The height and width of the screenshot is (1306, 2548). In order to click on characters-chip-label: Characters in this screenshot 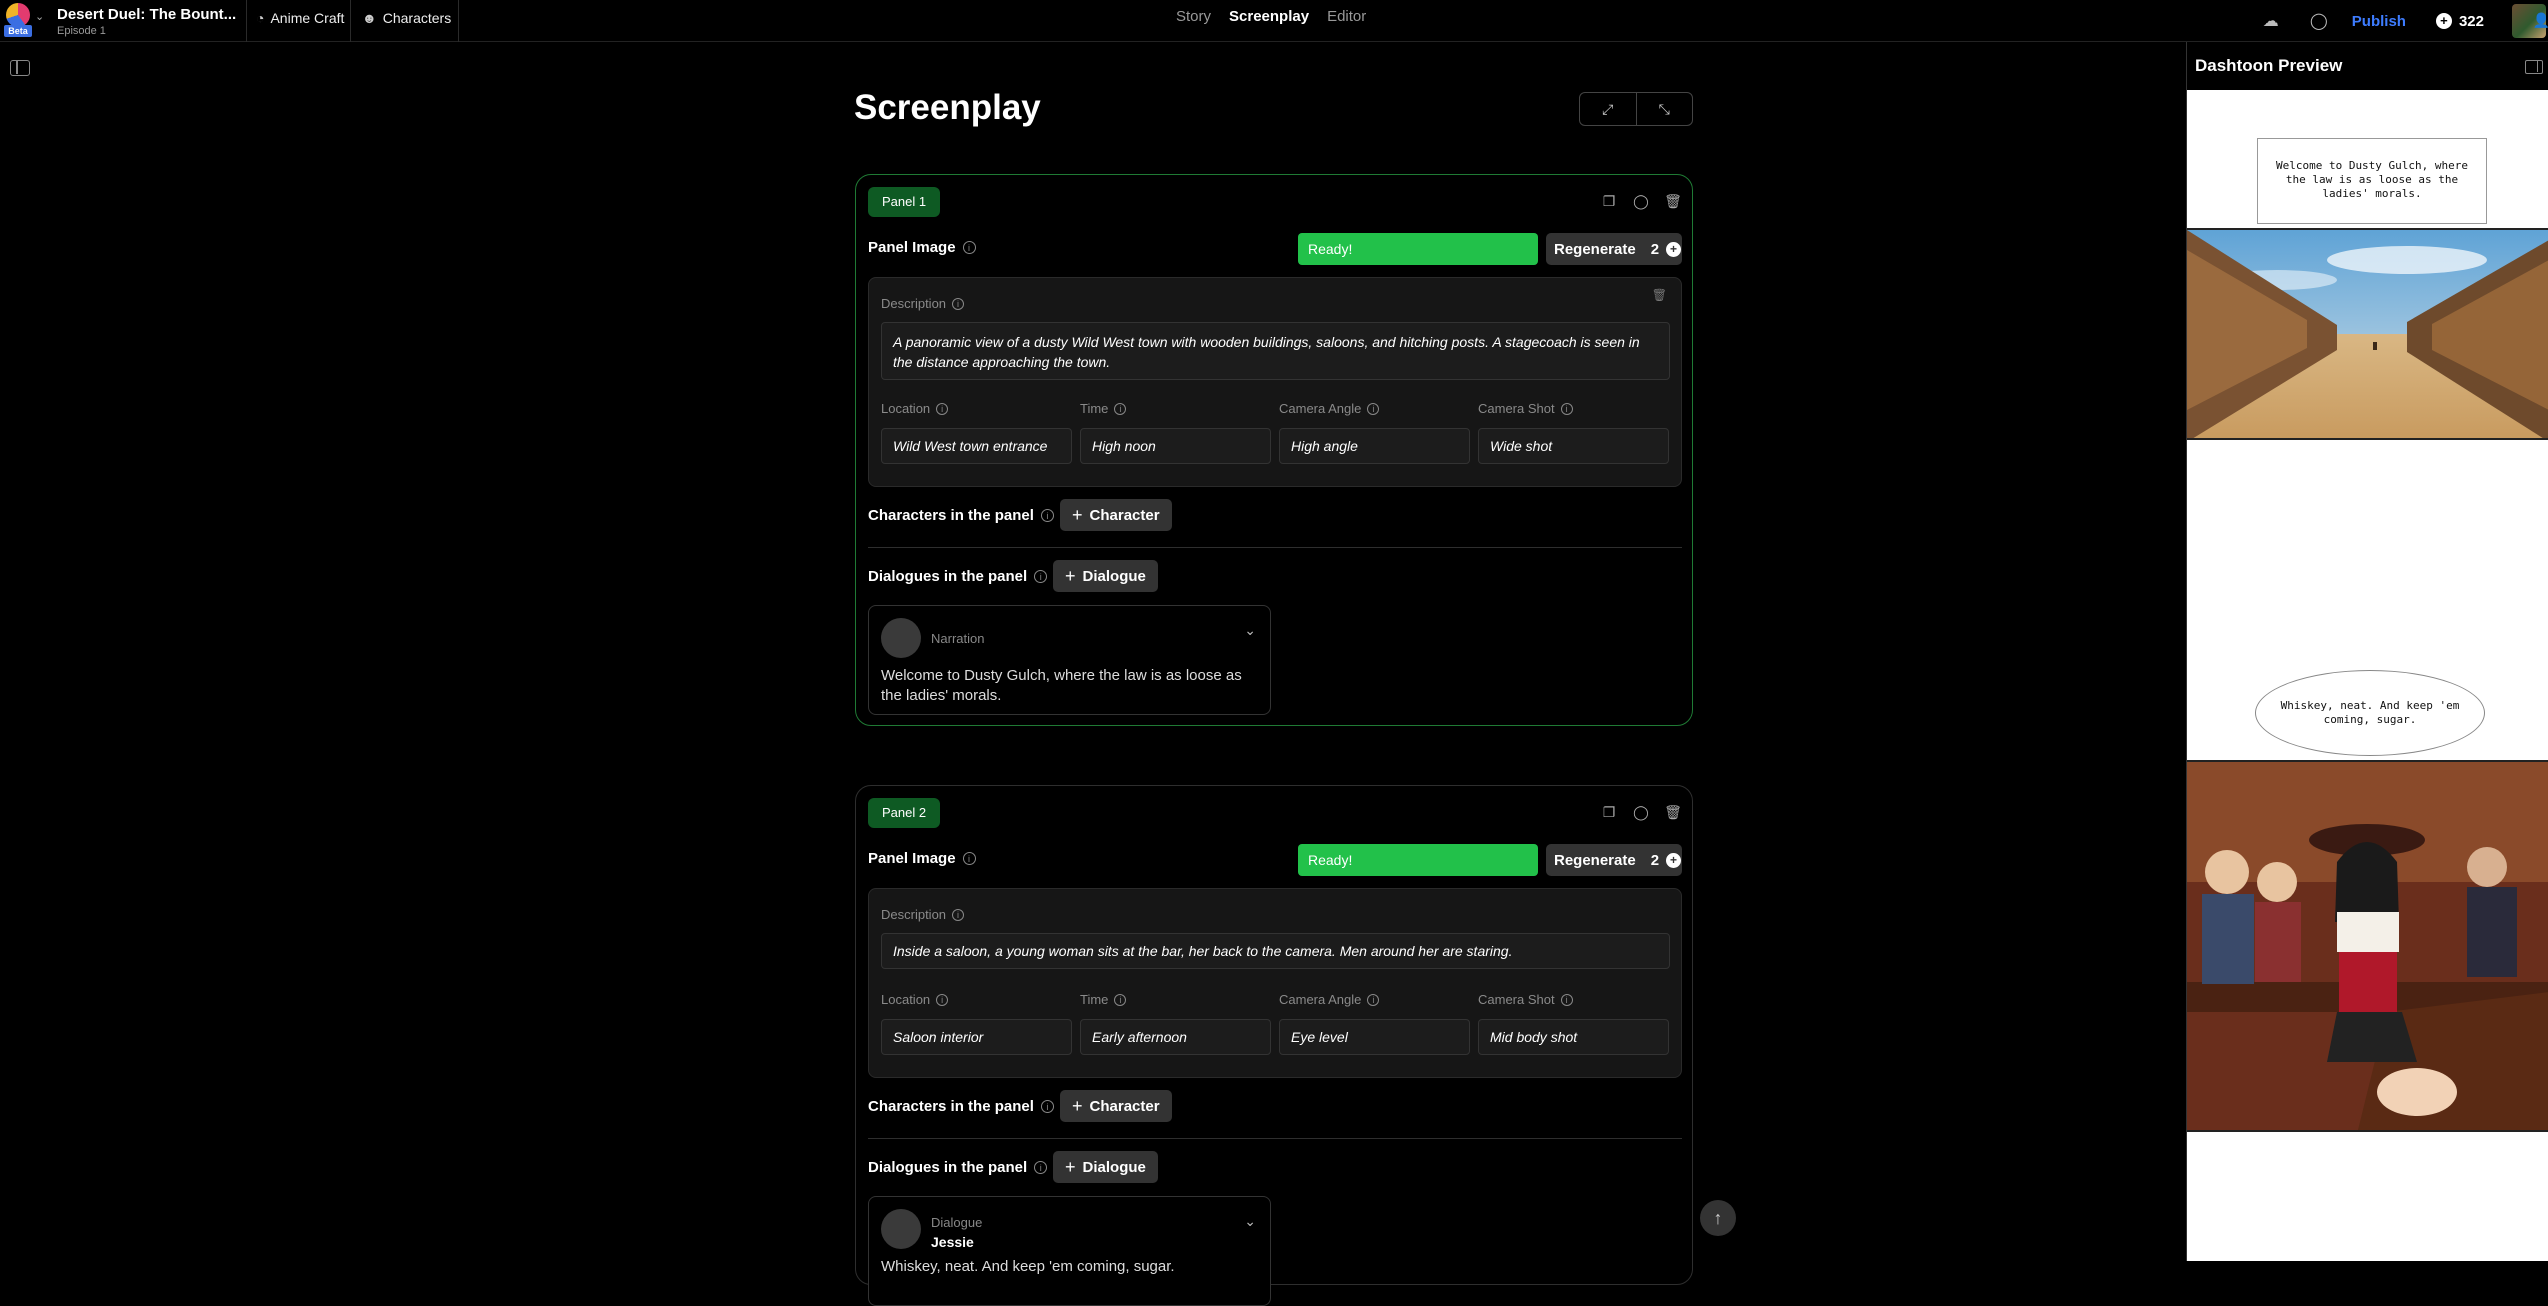, I will do `click(417, 18)`.